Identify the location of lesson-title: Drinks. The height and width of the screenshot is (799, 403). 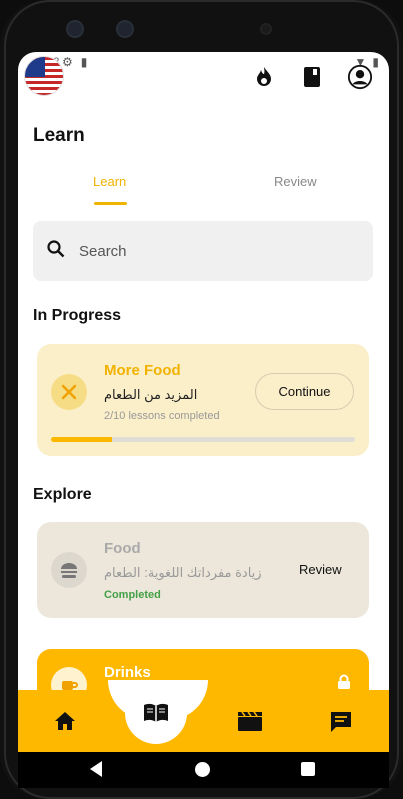
(127, 672).